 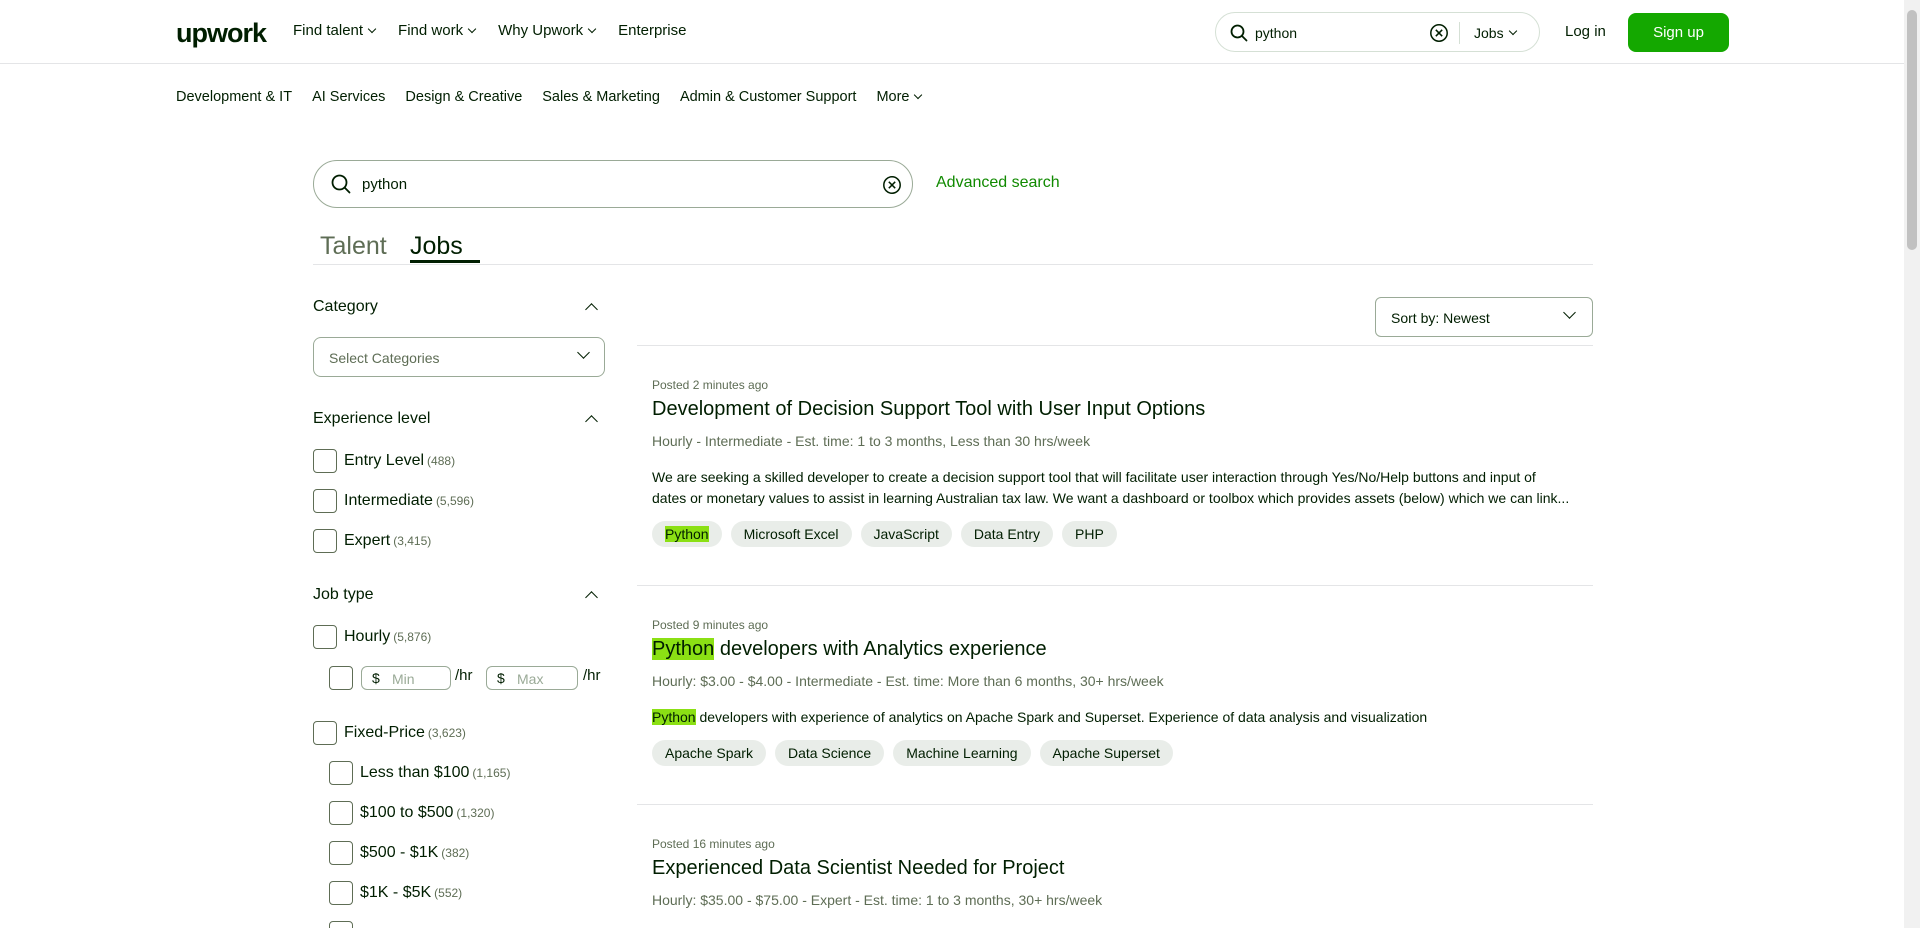 What do you see at coordinates (372, 418) in the screenshot?
I see `experience-filter-title: Experience level` at bounding box center [372, 418].